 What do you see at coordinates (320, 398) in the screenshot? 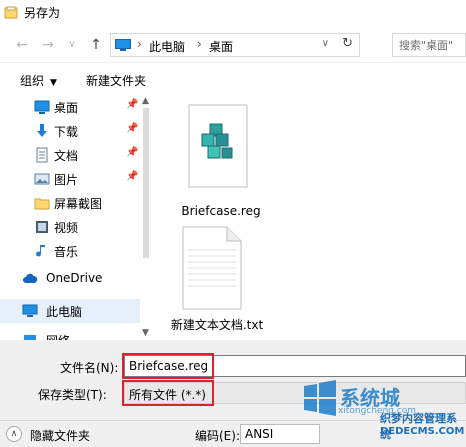
I see `windows-logo-icon` at bounding box center [320, 398].